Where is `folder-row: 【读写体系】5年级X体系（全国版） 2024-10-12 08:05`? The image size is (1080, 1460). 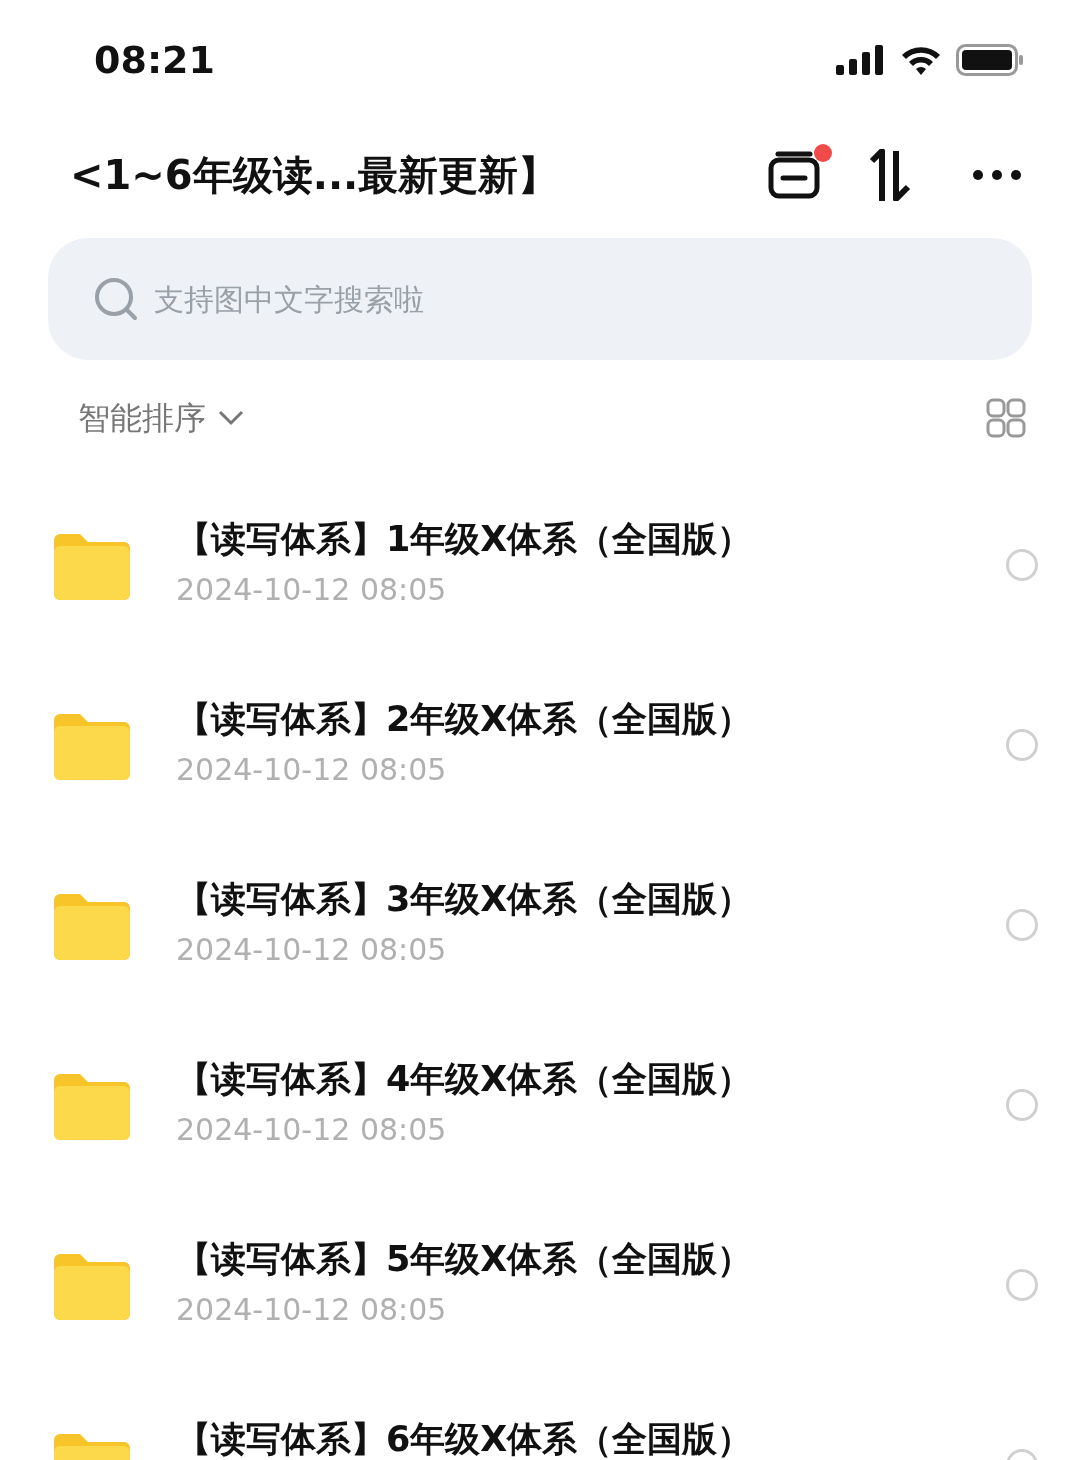
folder-row: 【读写体系】5年级X体系（全国版） 2024-10-12 08:05 is located at coordinates (540, 1285).